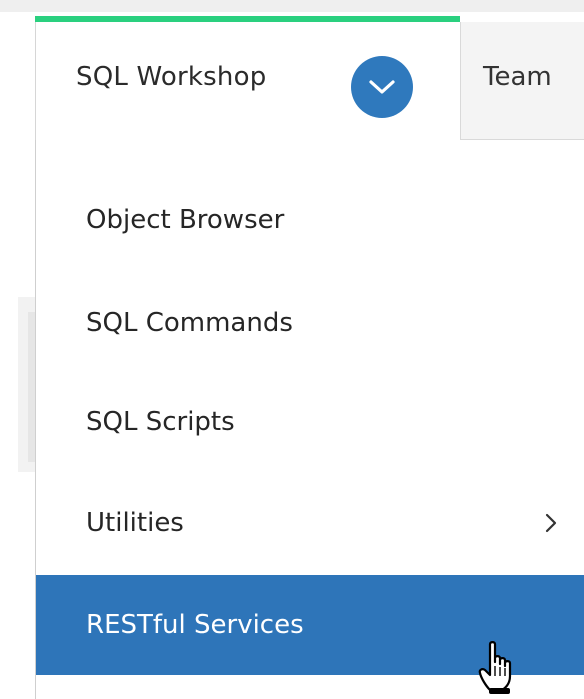  What do you see at coordinates (189, 323) in the screenshot?
I see `menu-item-label: SQL Commands` at bounding box center [189, 323].